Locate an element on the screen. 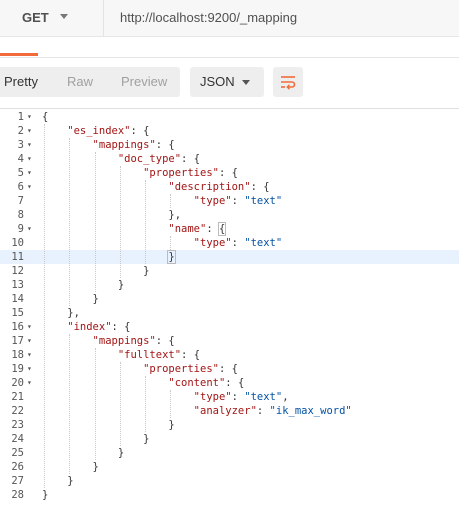 This screenshot has height=507, width=459. line-number: 27 is located at coordinates (17, 481).